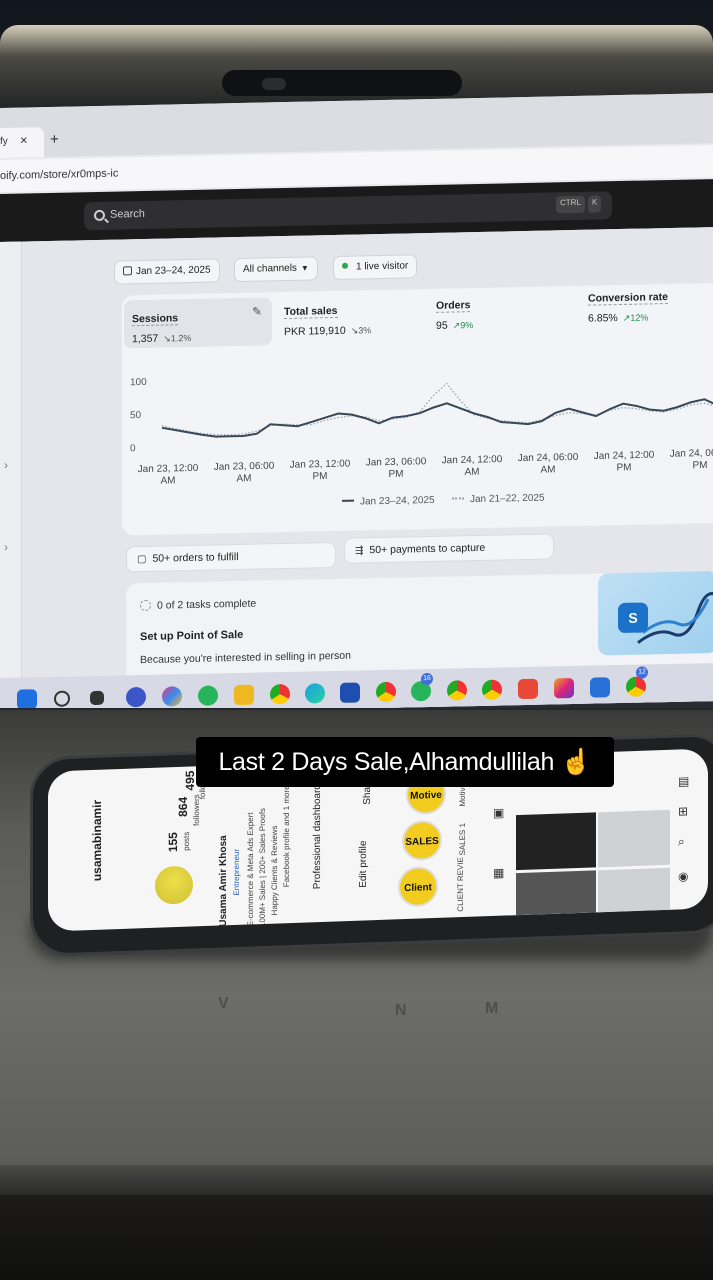 The image size is (713, 1280). Describe the element at coordinates (675, 618) in the screenshot. I see `wave-graphic` at that location.